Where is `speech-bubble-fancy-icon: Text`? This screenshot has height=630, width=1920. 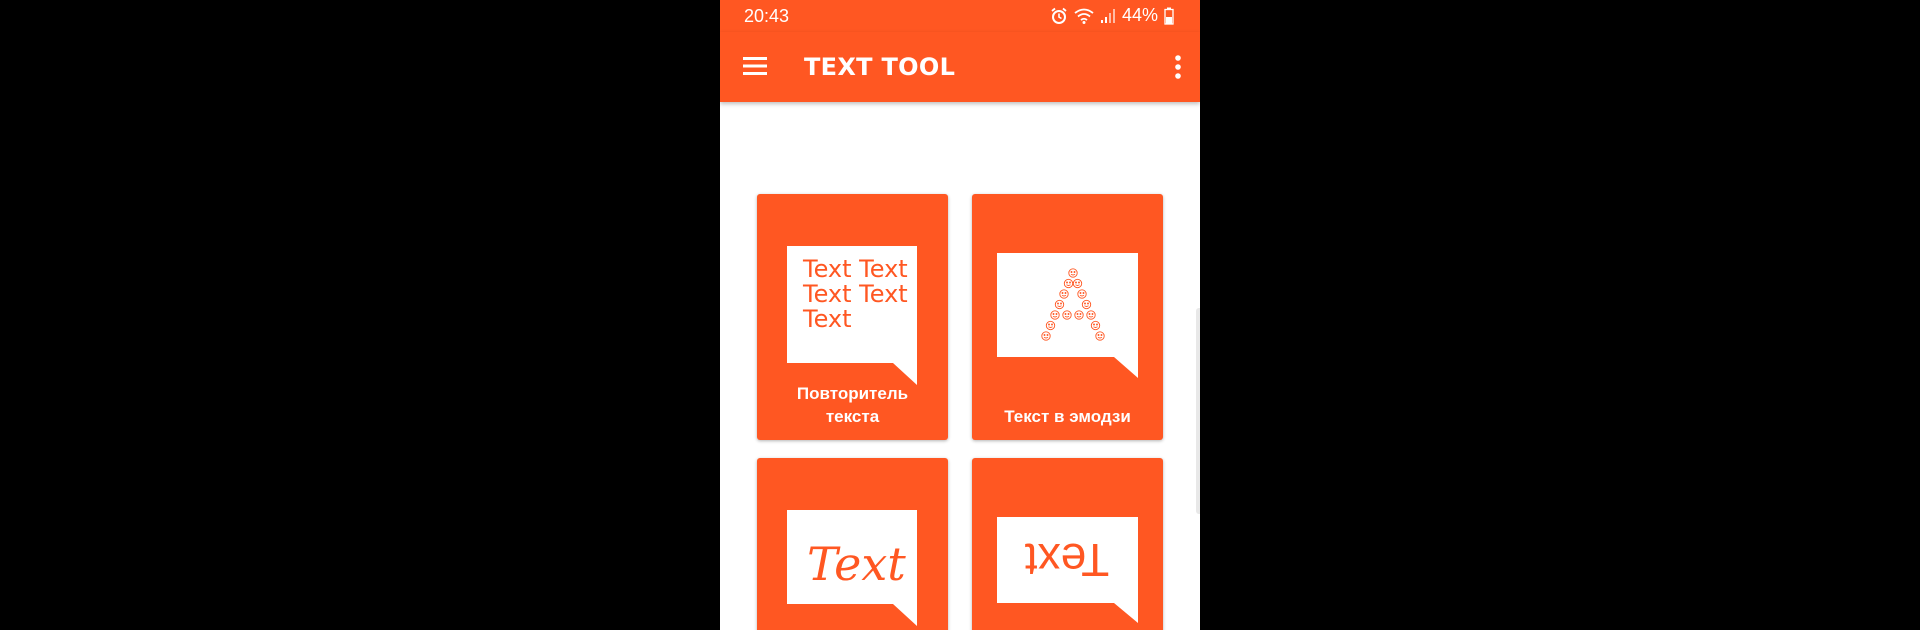 speech-bubble-fancy-icon: Text is located at coordinates (852, 568).